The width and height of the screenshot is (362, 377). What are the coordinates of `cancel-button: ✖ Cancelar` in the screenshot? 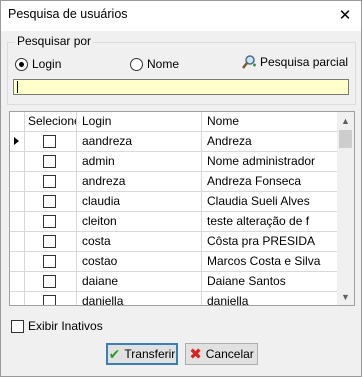 It's located at (221, 354).